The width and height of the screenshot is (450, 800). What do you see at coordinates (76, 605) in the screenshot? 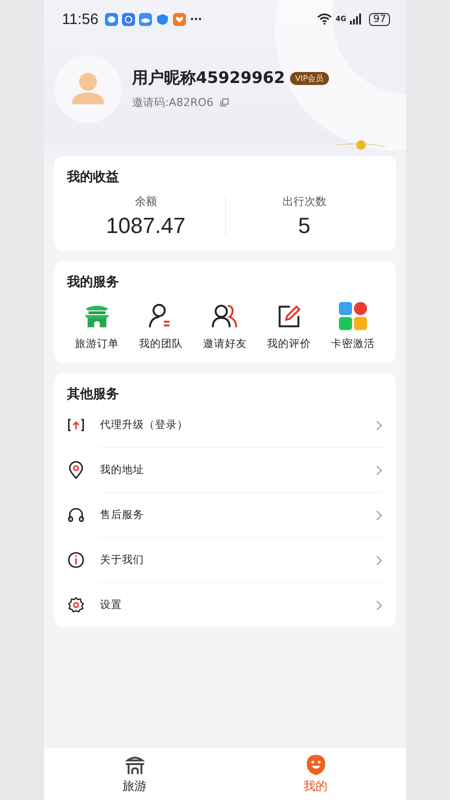
I see `settings-icon` at bounding box center [76, 605].